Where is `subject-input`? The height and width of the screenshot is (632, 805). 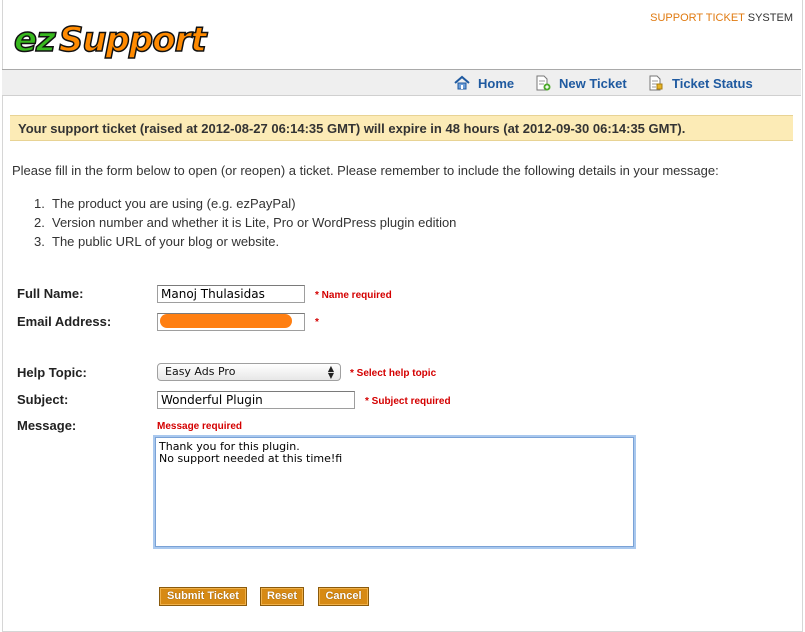
subject-input is located at coordinates (256, 400).